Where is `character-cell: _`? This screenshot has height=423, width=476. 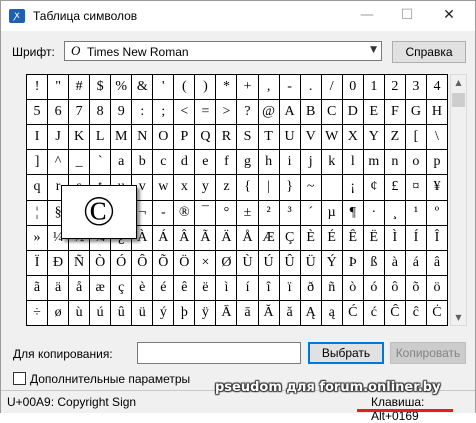 character-cell: _ is located at coordinates (80, 163).